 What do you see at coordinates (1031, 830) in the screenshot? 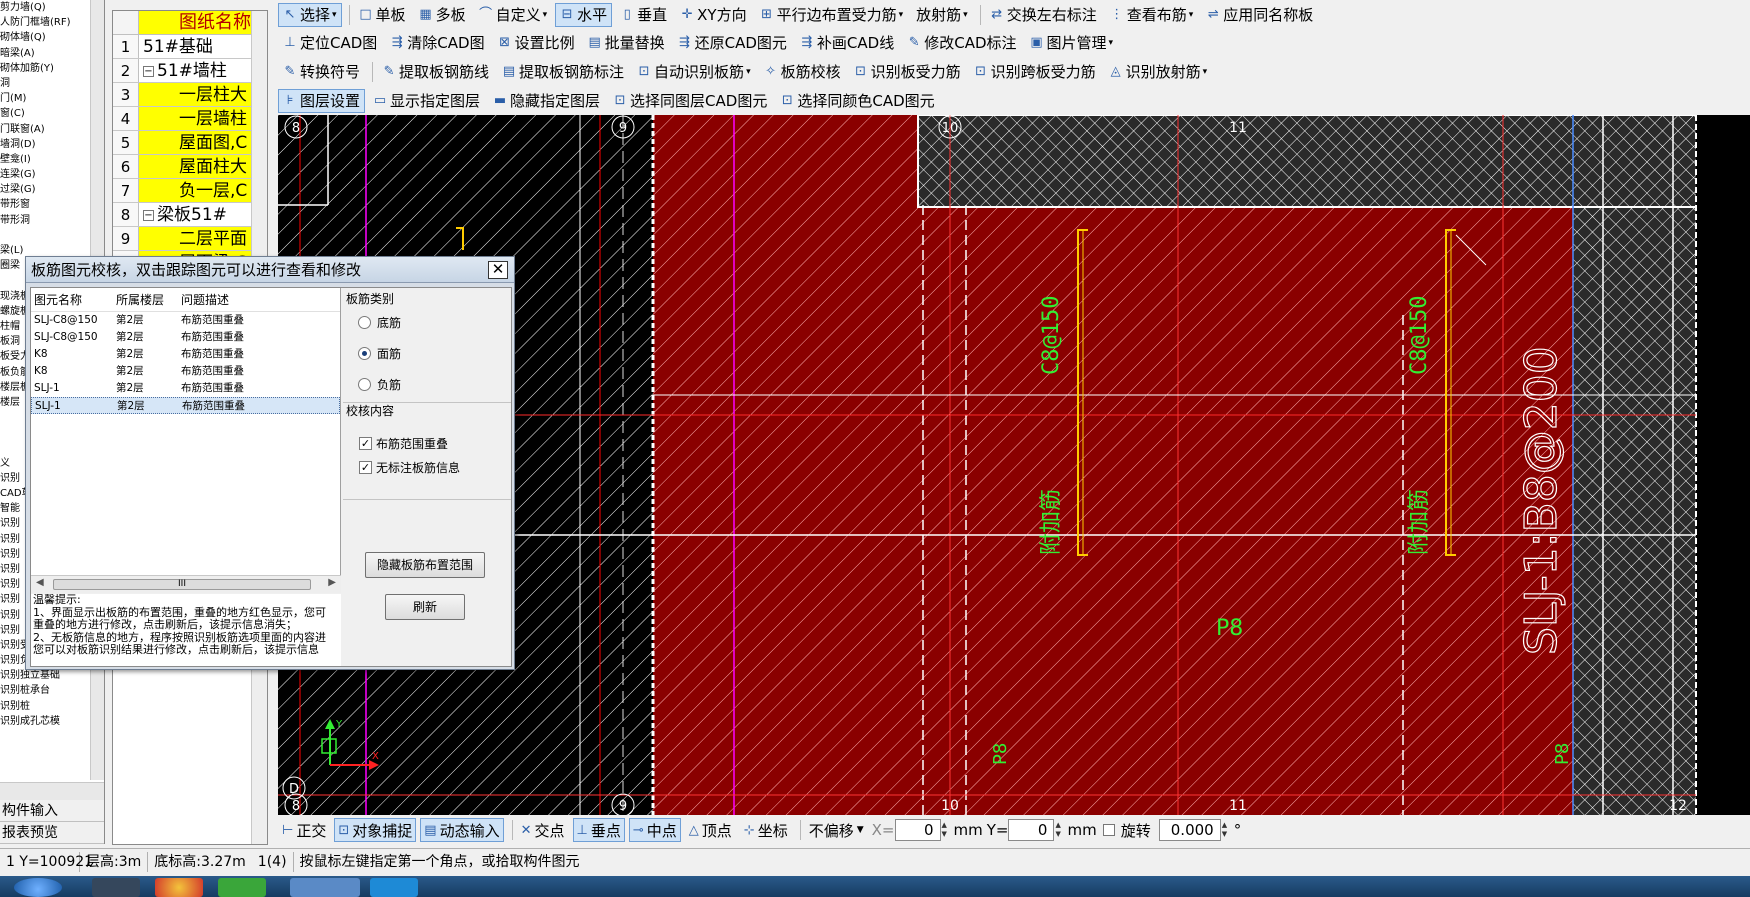
I see `y-offset-input: 0` at bounding box center [1031, 830].